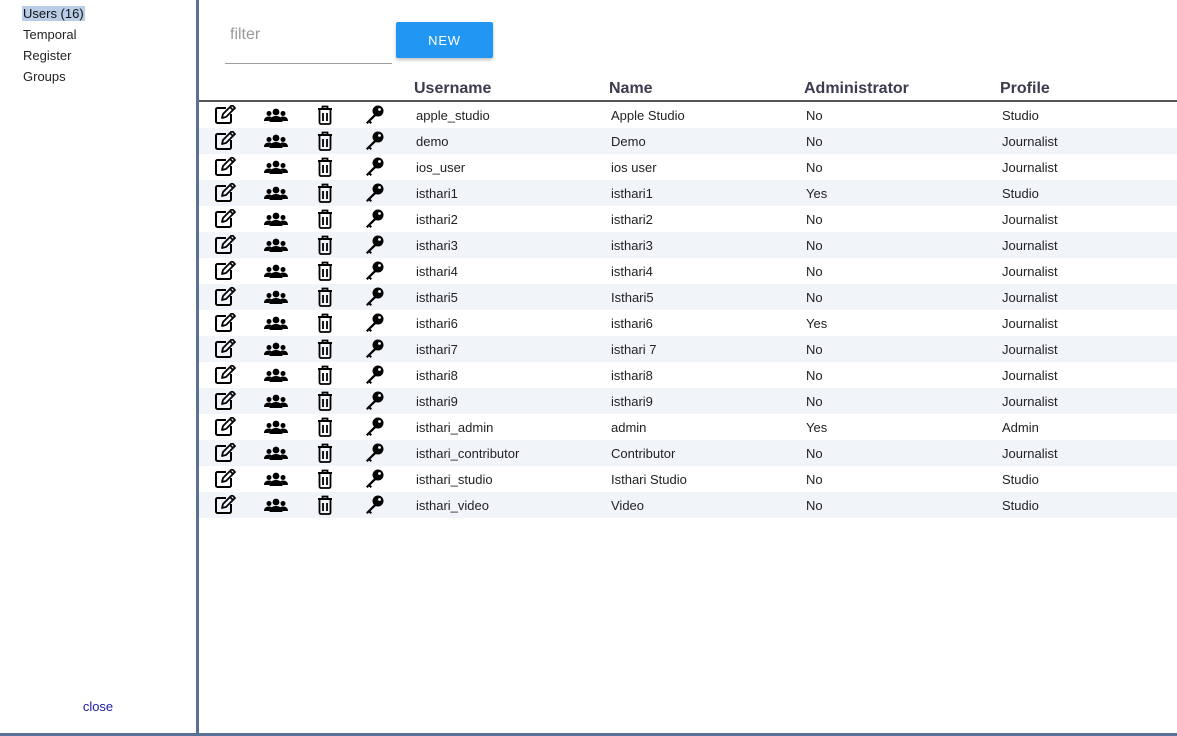  Describe the element at coordinates (437, 271) in the screenshot. I see `cell-username: isthari4` at that location.